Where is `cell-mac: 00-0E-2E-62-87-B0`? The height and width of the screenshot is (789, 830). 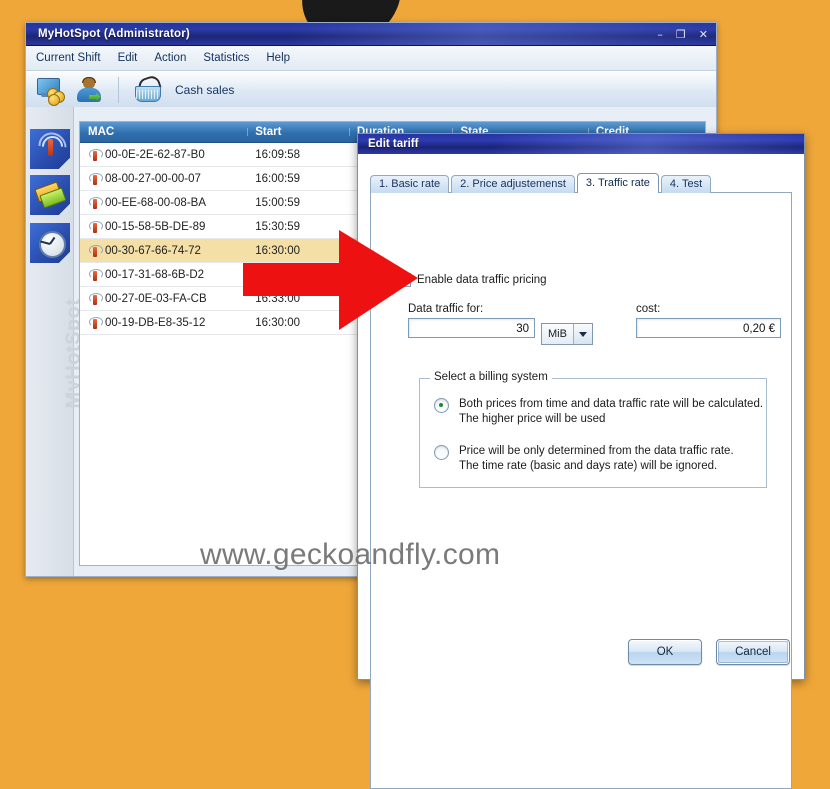 cell-mac: 00-0E-2E-62-87-B0 is located at coordinates (163, 154).